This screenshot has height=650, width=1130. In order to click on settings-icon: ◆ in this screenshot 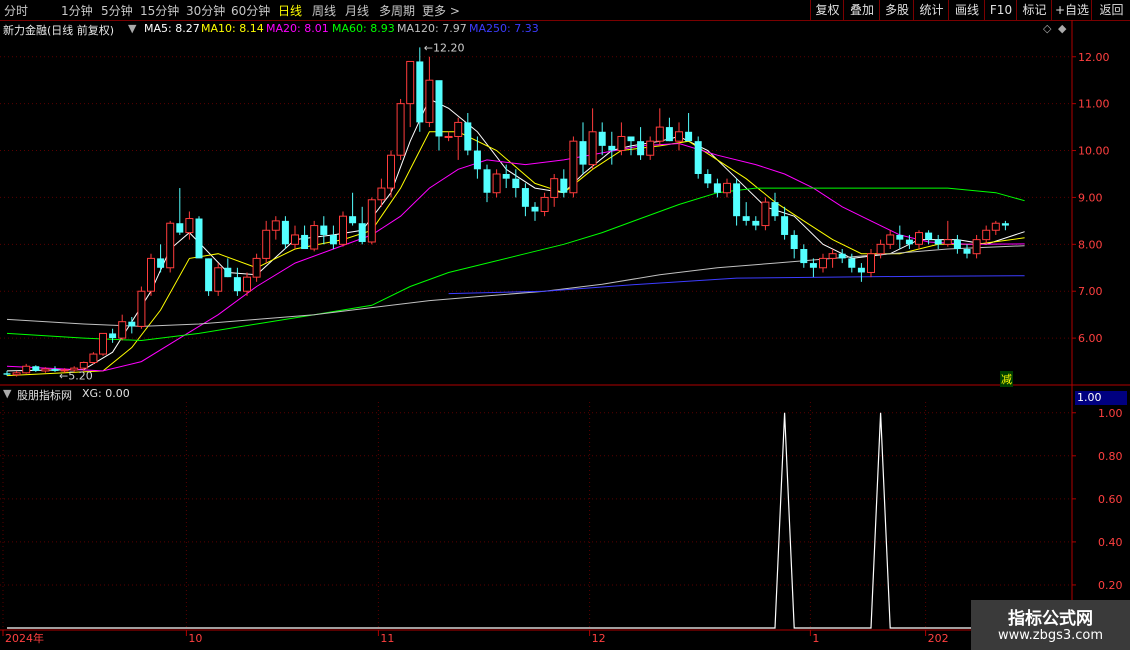, I will do `click(1062, 28)`.